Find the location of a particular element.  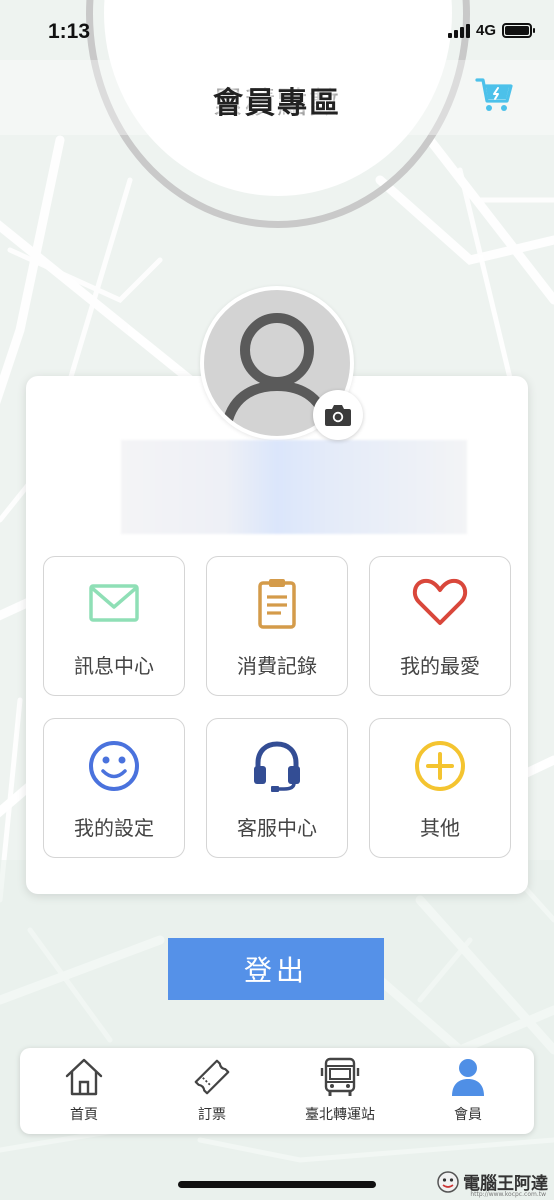

status-indicators: 4G is located at coordinates (491, 30).